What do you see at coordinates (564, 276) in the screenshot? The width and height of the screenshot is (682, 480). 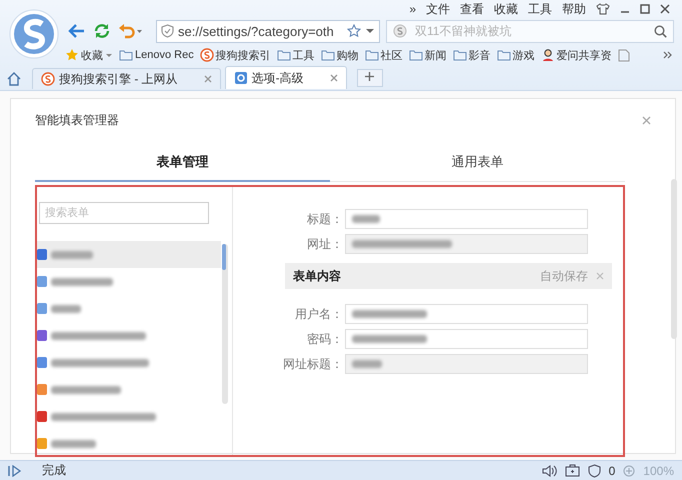 I see `autosave-label: 自动保存` at bounding box center [564, 276].